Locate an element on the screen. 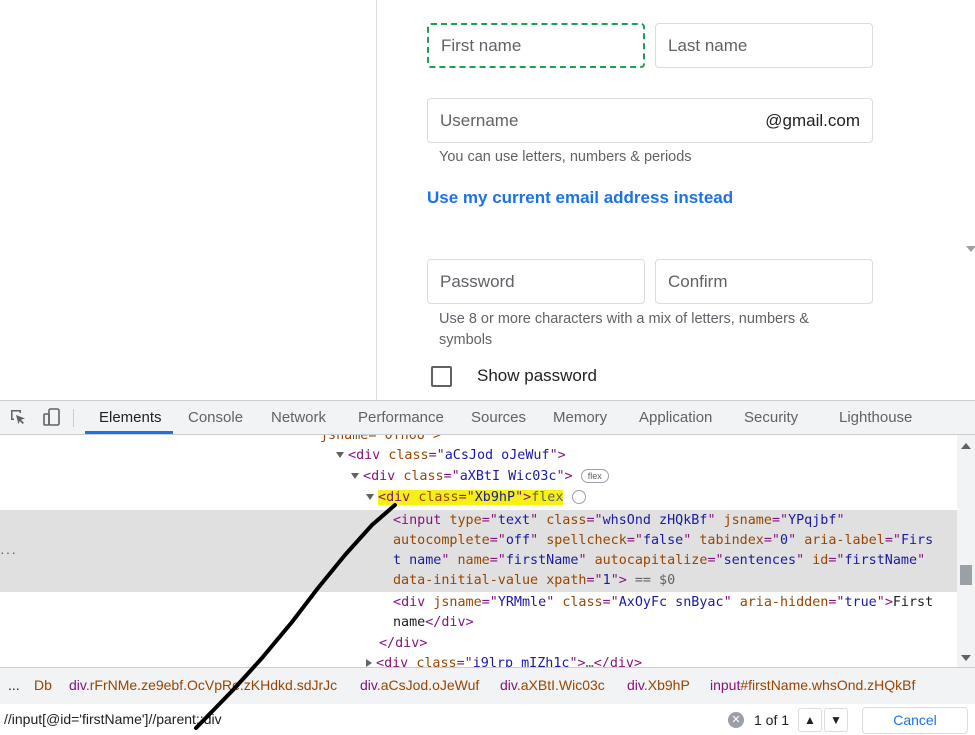  username-field: Username @gmail.com is located at coordinates (650, 120).